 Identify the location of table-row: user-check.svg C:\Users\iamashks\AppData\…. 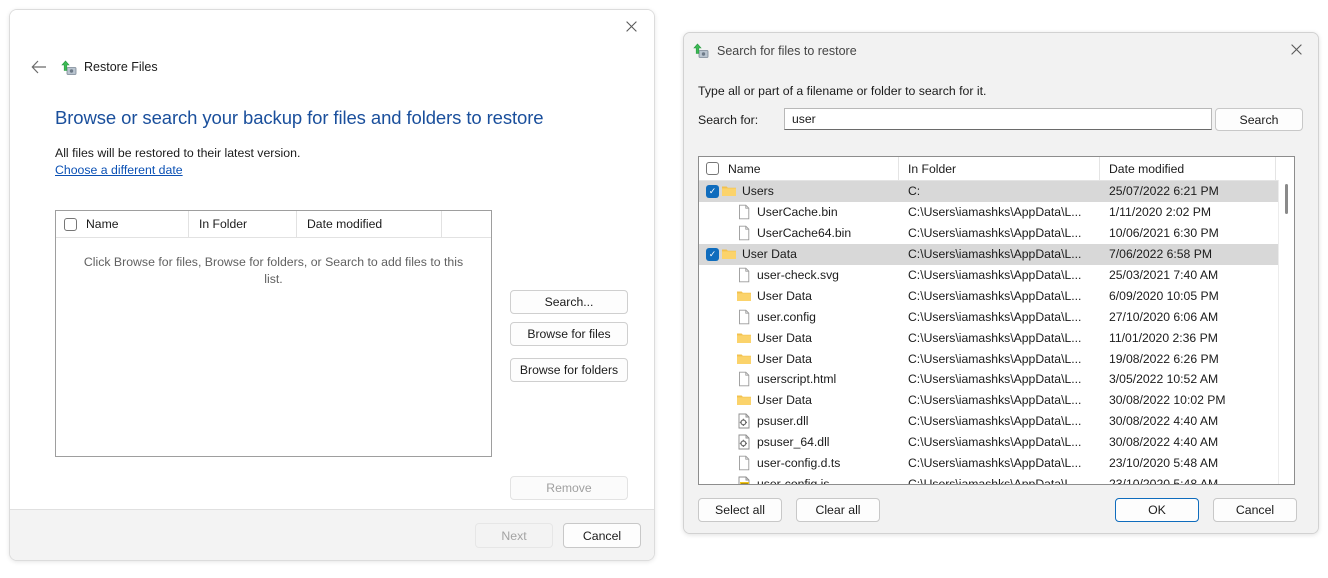
(996, 275).